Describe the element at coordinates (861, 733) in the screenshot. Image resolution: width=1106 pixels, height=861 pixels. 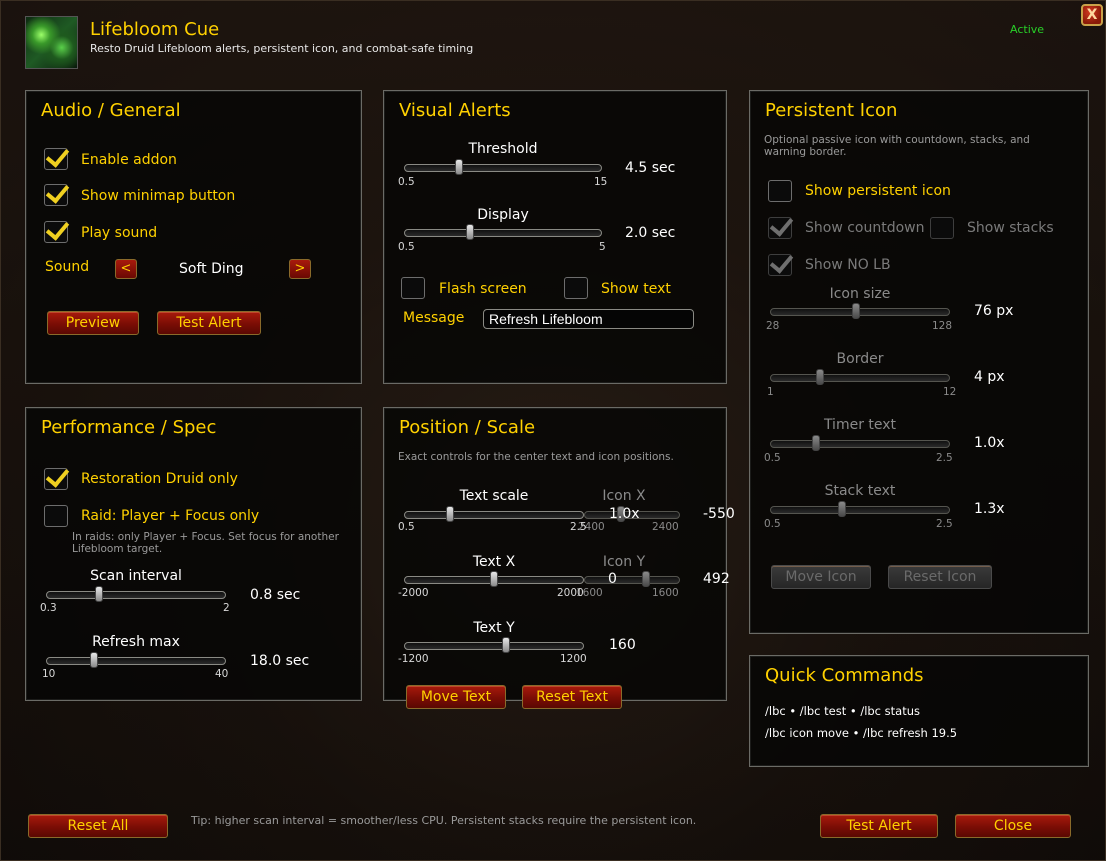
I see `command-line: /lbc icon move • /lbc refresh 19.5` at that location.